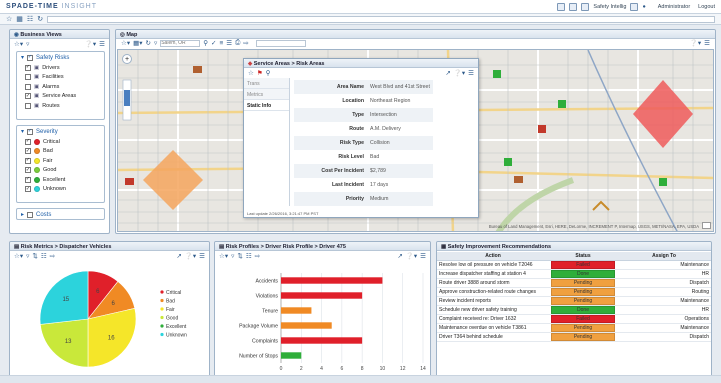 The height and width of the screenshot is (383, 721). Describe the element at coordinates (19, 19) in the screenshot. I see `layout-icon: ▦` at that location.